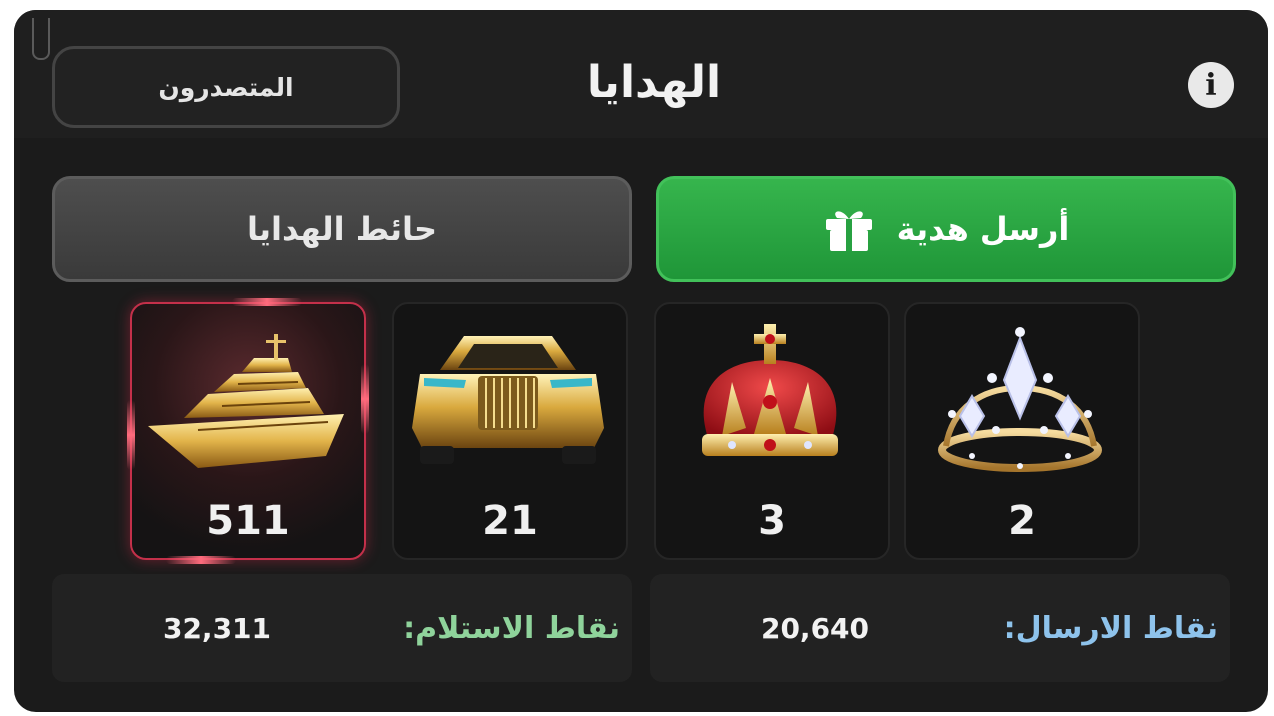 Image resolution: width=1274 pixels, height=716 pixels. What do you see at coordinates (1211, 85) in the screenshot?
I see `info-icon: i` at bounding box center [1211, 85].